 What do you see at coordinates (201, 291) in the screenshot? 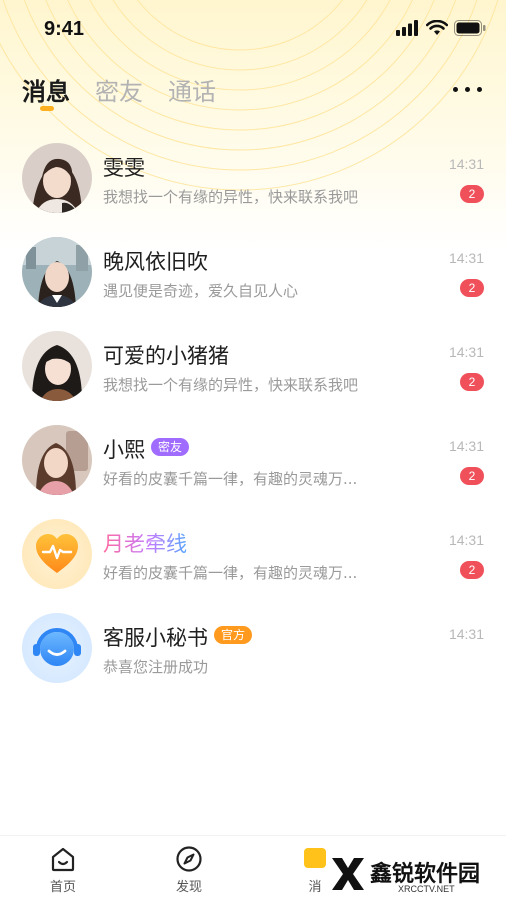
I see `message-preview: 遇见便是奇迹，爱久自见人心` at bounding box center [201, 291].